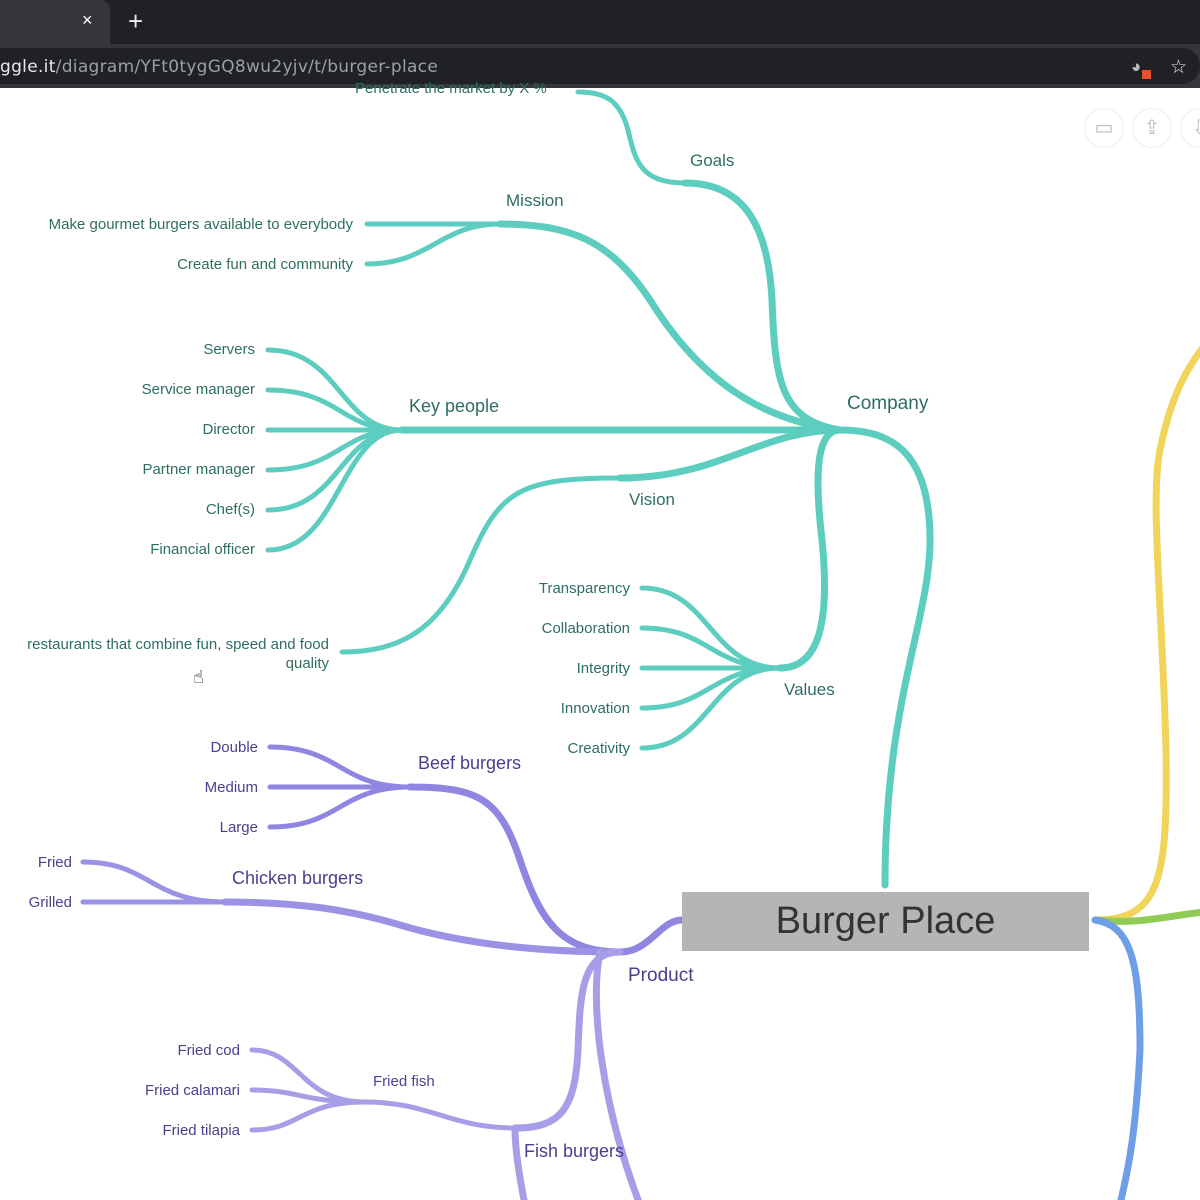 The width and height of the screenshot is (1200, 1200). I want to click on presentation-icon: ▭, so click(1104, 128).